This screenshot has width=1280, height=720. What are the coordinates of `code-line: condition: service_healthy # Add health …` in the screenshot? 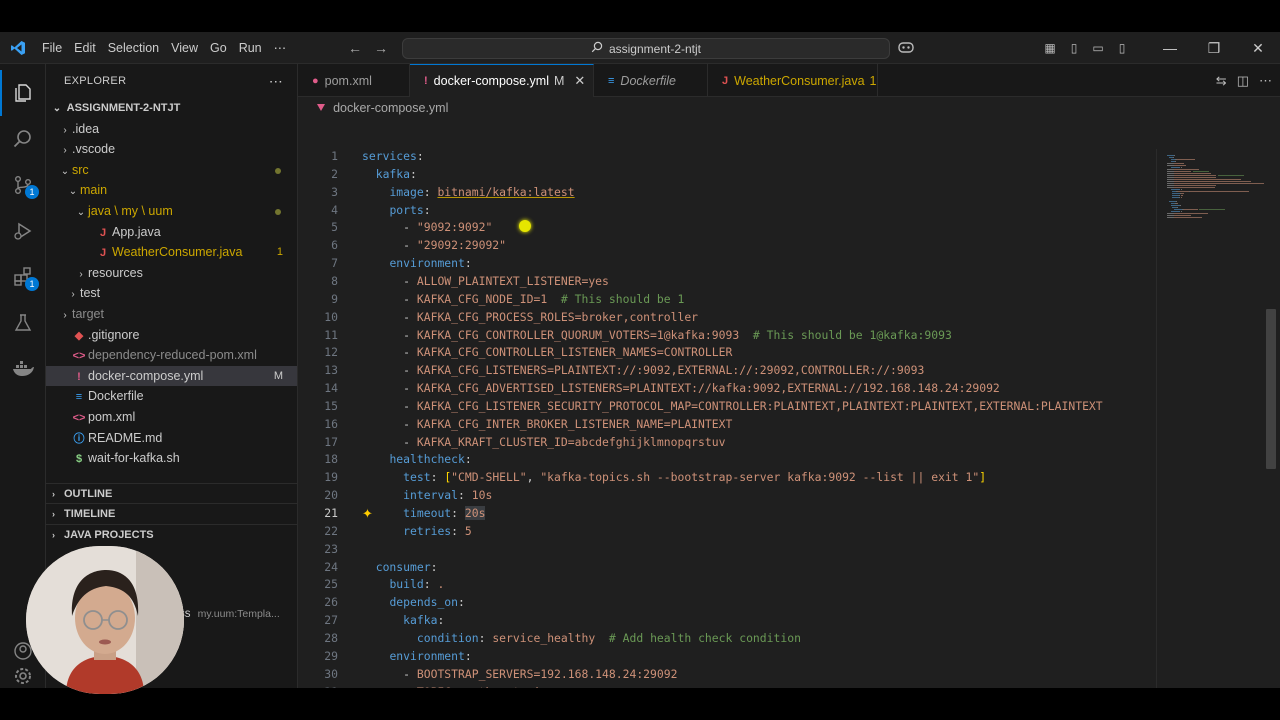 It's located at (581, 638).